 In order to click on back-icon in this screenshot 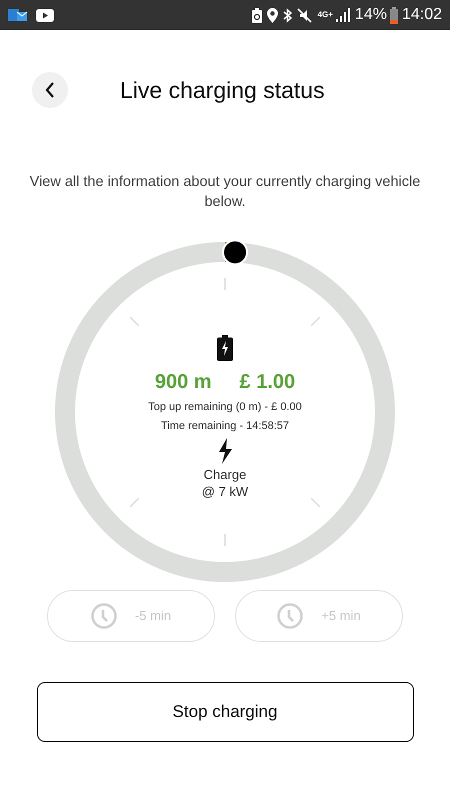, I will do `click(50, 90)`.